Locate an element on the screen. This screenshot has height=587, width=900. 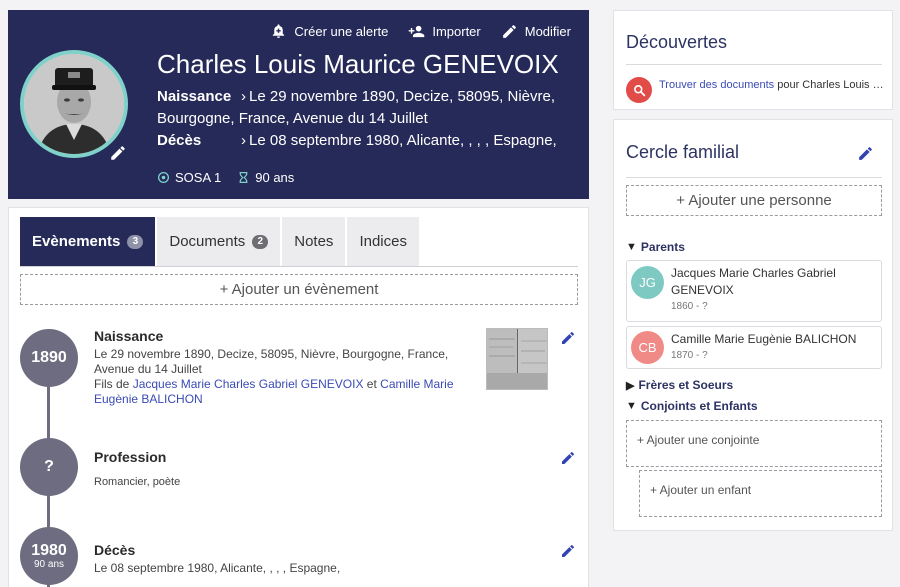
tab-events: Evènements 3 is located at coordinates (88, 241).